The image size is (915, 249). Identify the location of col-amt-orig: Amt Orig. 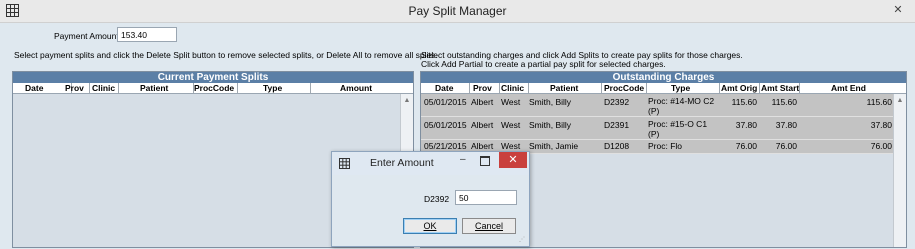
(739, 88).